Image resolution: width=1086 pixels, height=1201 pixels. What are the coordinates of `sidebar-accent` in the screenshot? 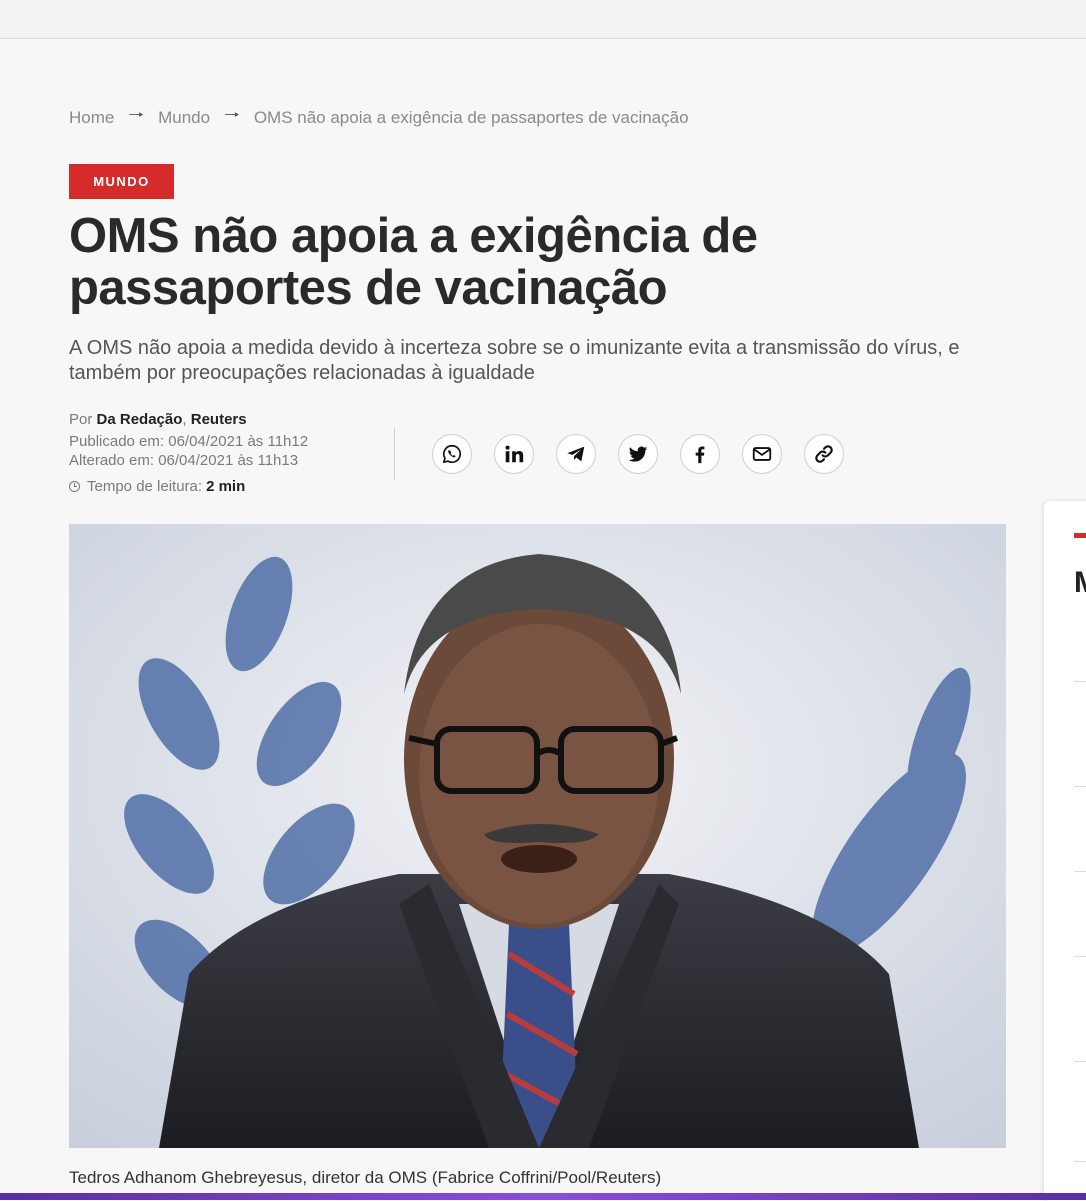 It's located at (1080, 535).